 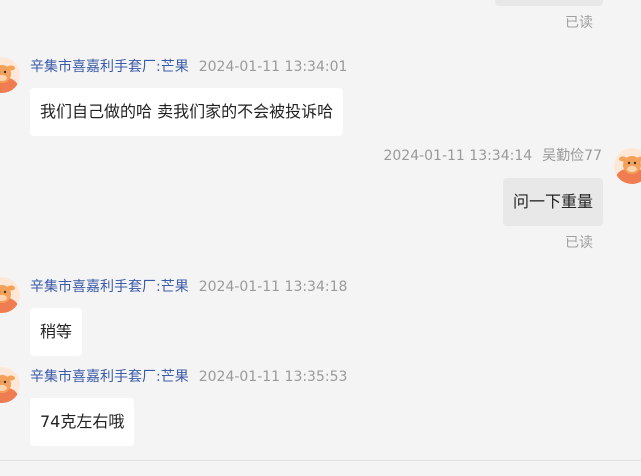 I want to click on message-meta: 辛集市喜嘉利手套厂:芒果 2024-01-11 13:35:53, so click(x=188, y=377).